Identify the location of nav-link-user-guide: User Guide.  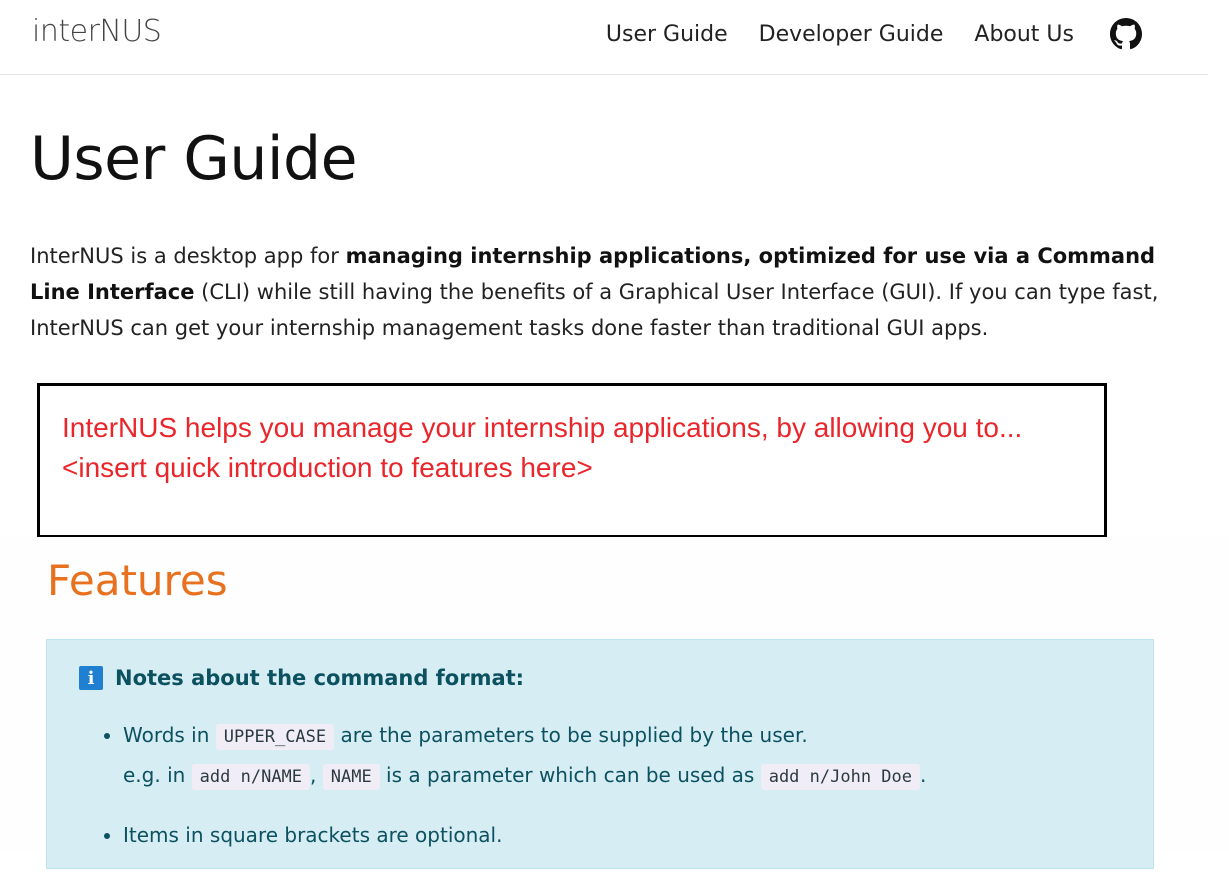
(667, 34).